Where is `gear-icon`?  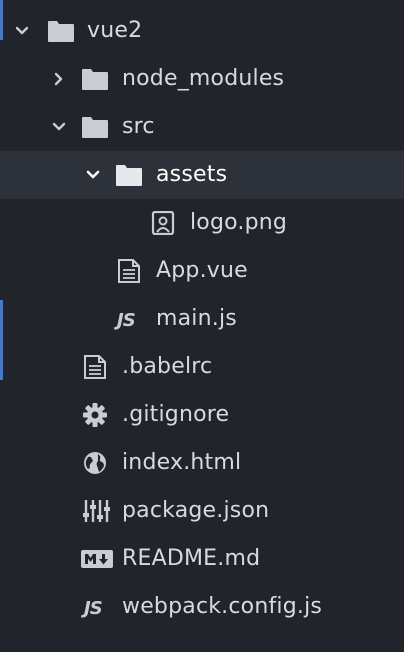 gear-icon is located at coordinates (95, 415).